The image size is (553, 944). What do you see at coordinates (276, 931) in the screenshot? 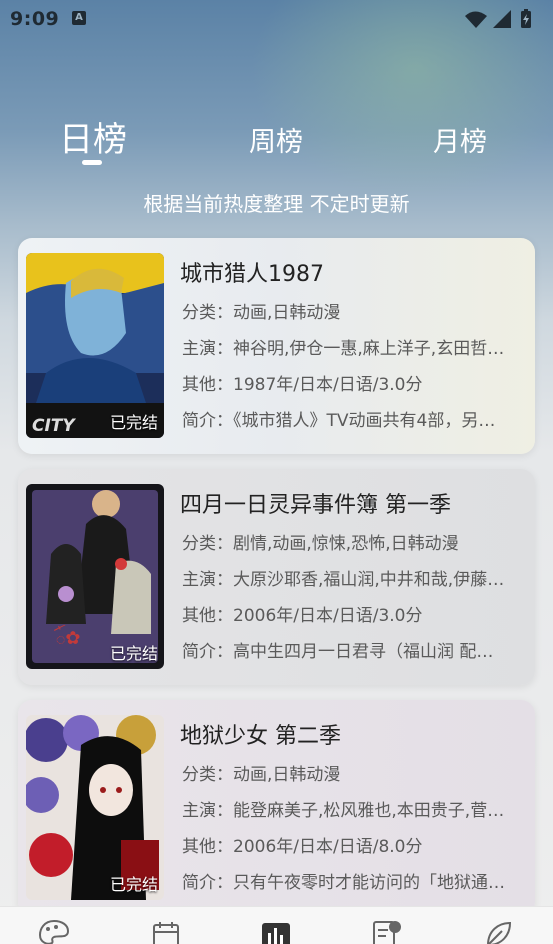
I see `ranking-icon` at bounding box center [276, 931].